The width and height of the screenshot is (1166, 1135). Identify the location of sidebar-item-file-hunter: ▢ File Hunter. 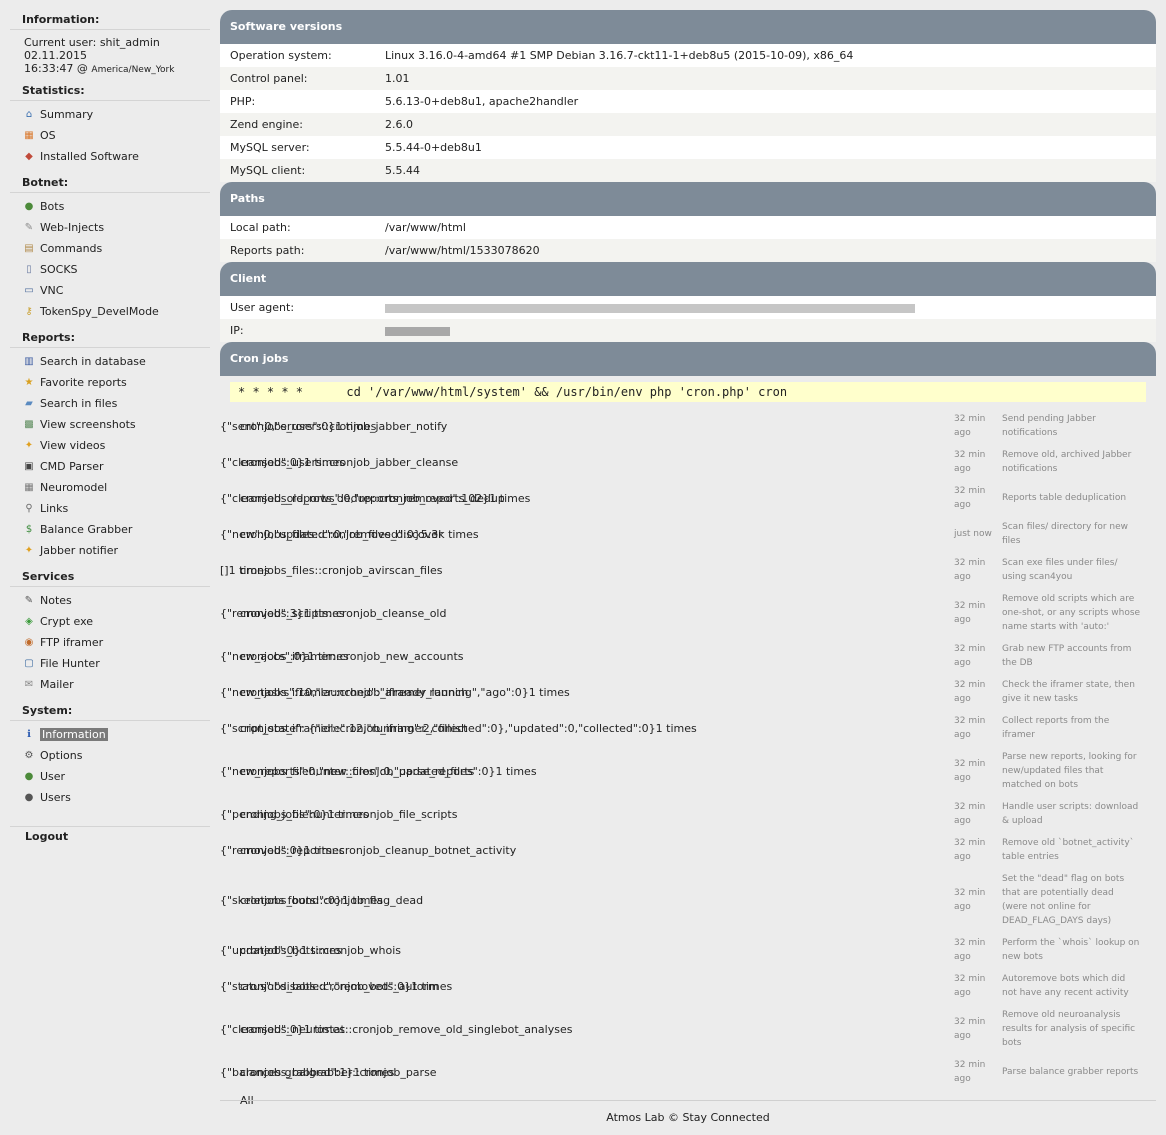
(110, 663).